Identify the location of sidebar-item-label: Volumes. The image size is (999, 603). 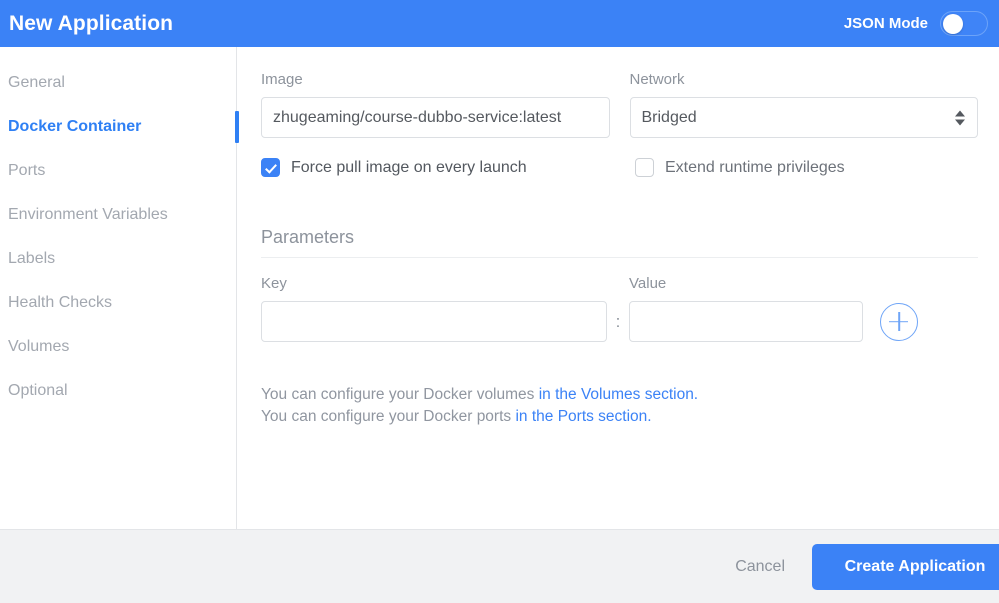
(39, 346).